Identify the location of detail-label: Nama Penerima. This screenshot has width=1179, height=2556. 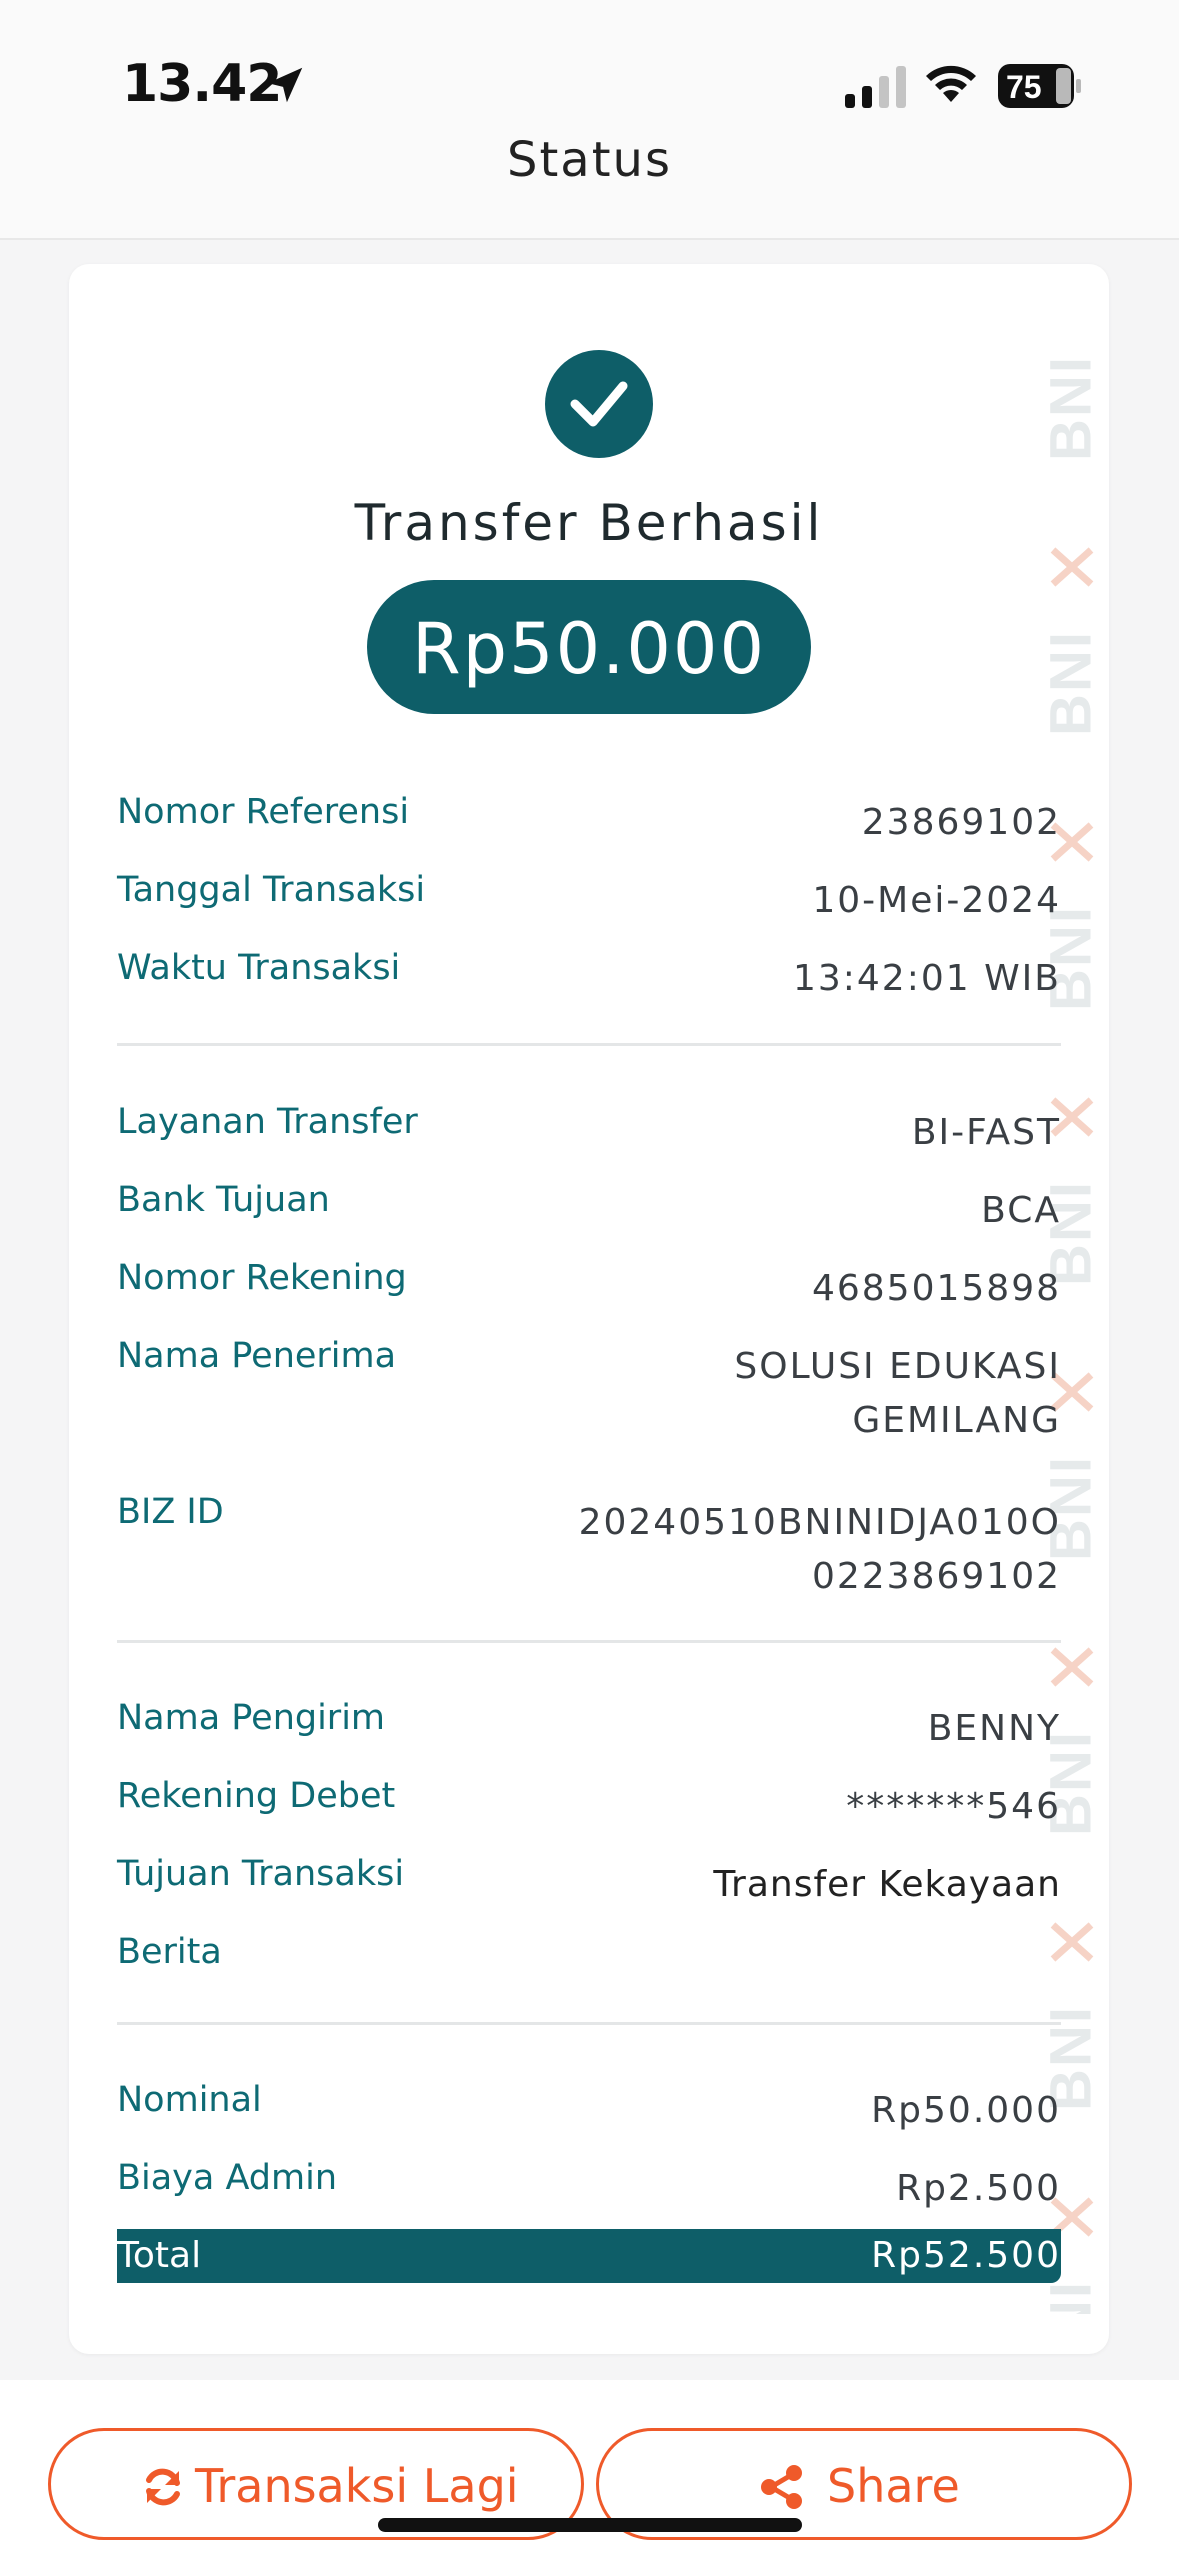
(257, 1356).